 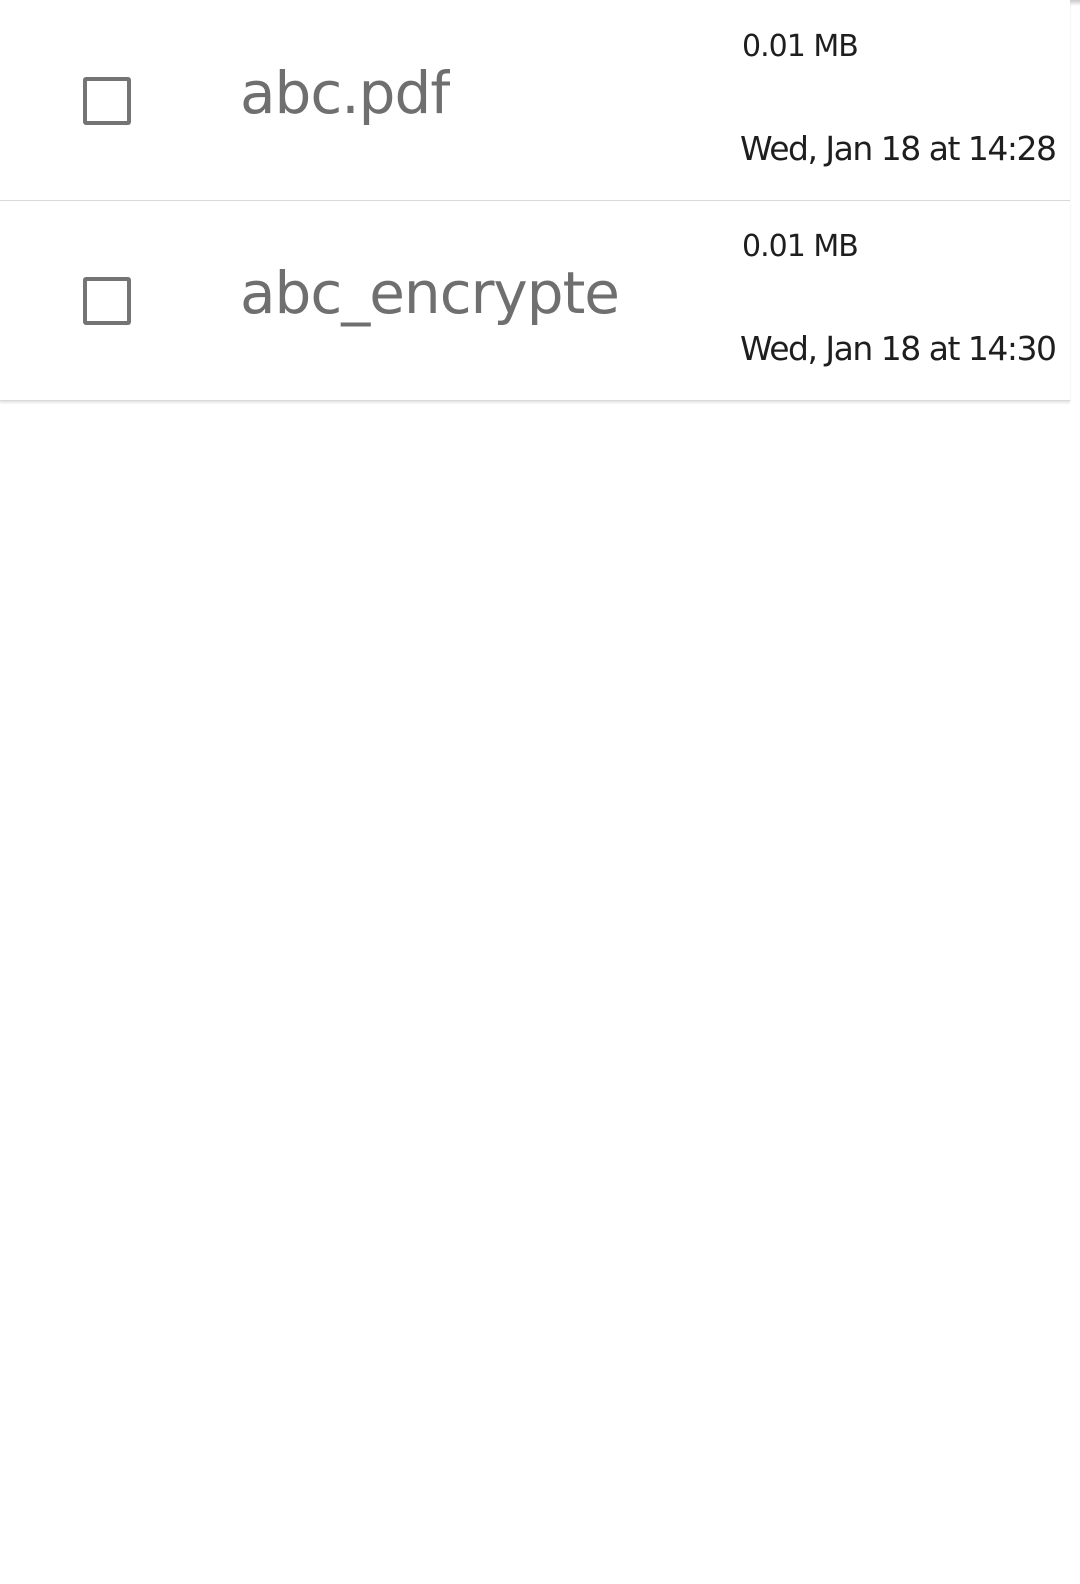 I want to click on file-name: abc.pdf, so click(x=345, y=93).